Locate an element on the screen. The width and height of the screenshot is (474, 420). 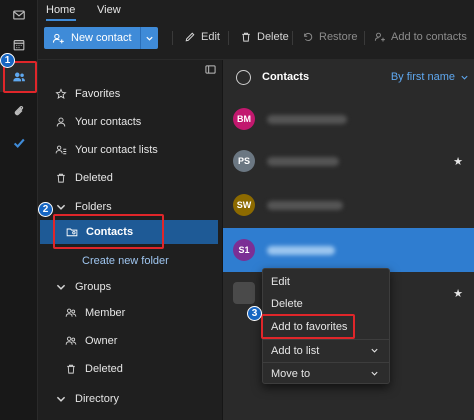
avatar: SW is located at coordinates (244, 205).